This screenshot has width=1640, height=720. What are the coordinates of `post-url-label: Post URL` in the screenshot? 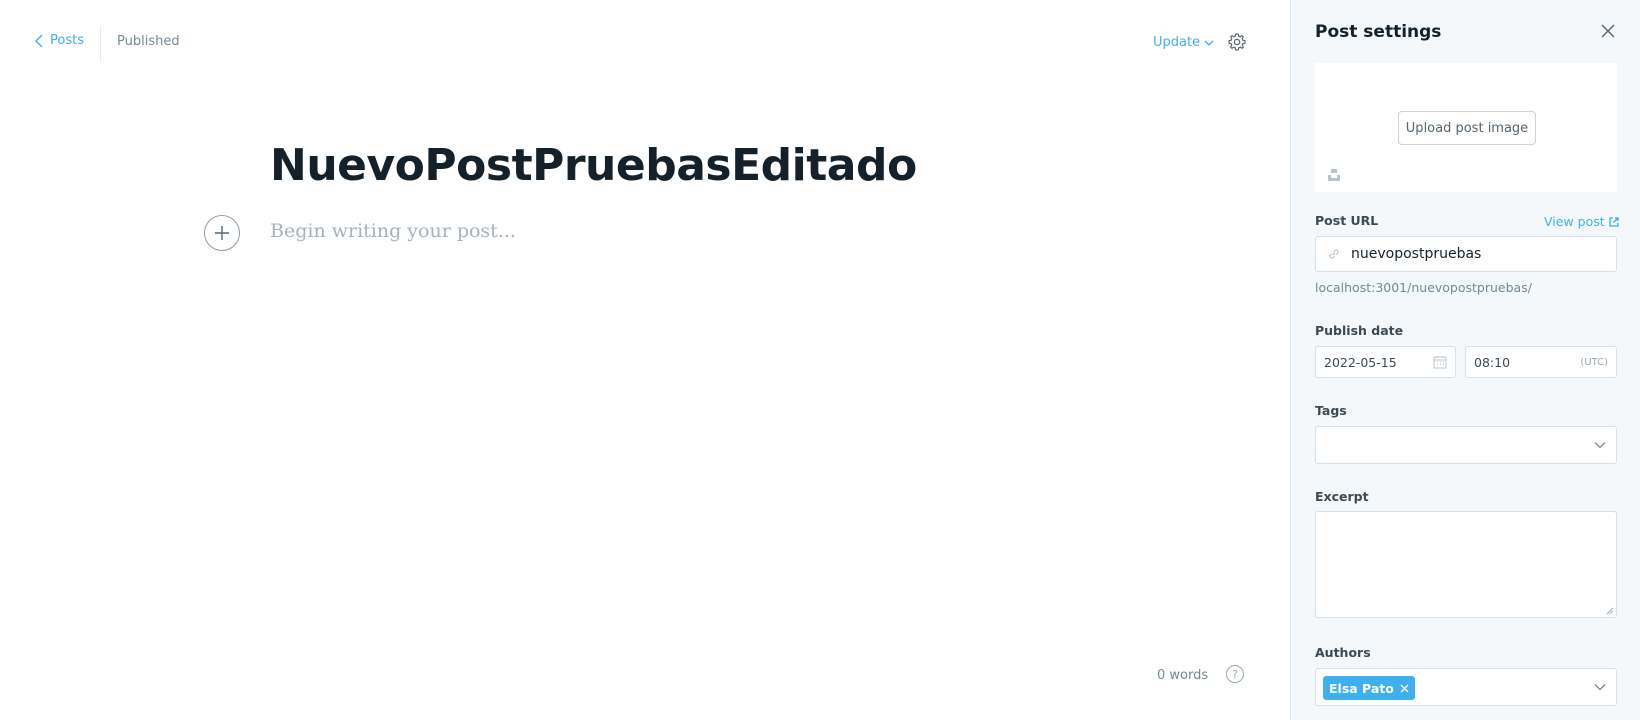 It's located at (1347, 220).